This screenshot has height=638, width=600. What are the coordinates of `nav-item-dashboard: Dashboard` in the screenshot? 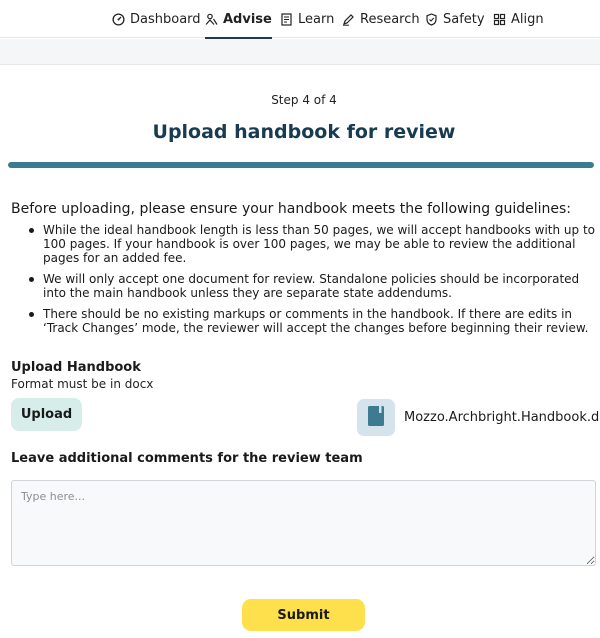 It's located at (156, 19).